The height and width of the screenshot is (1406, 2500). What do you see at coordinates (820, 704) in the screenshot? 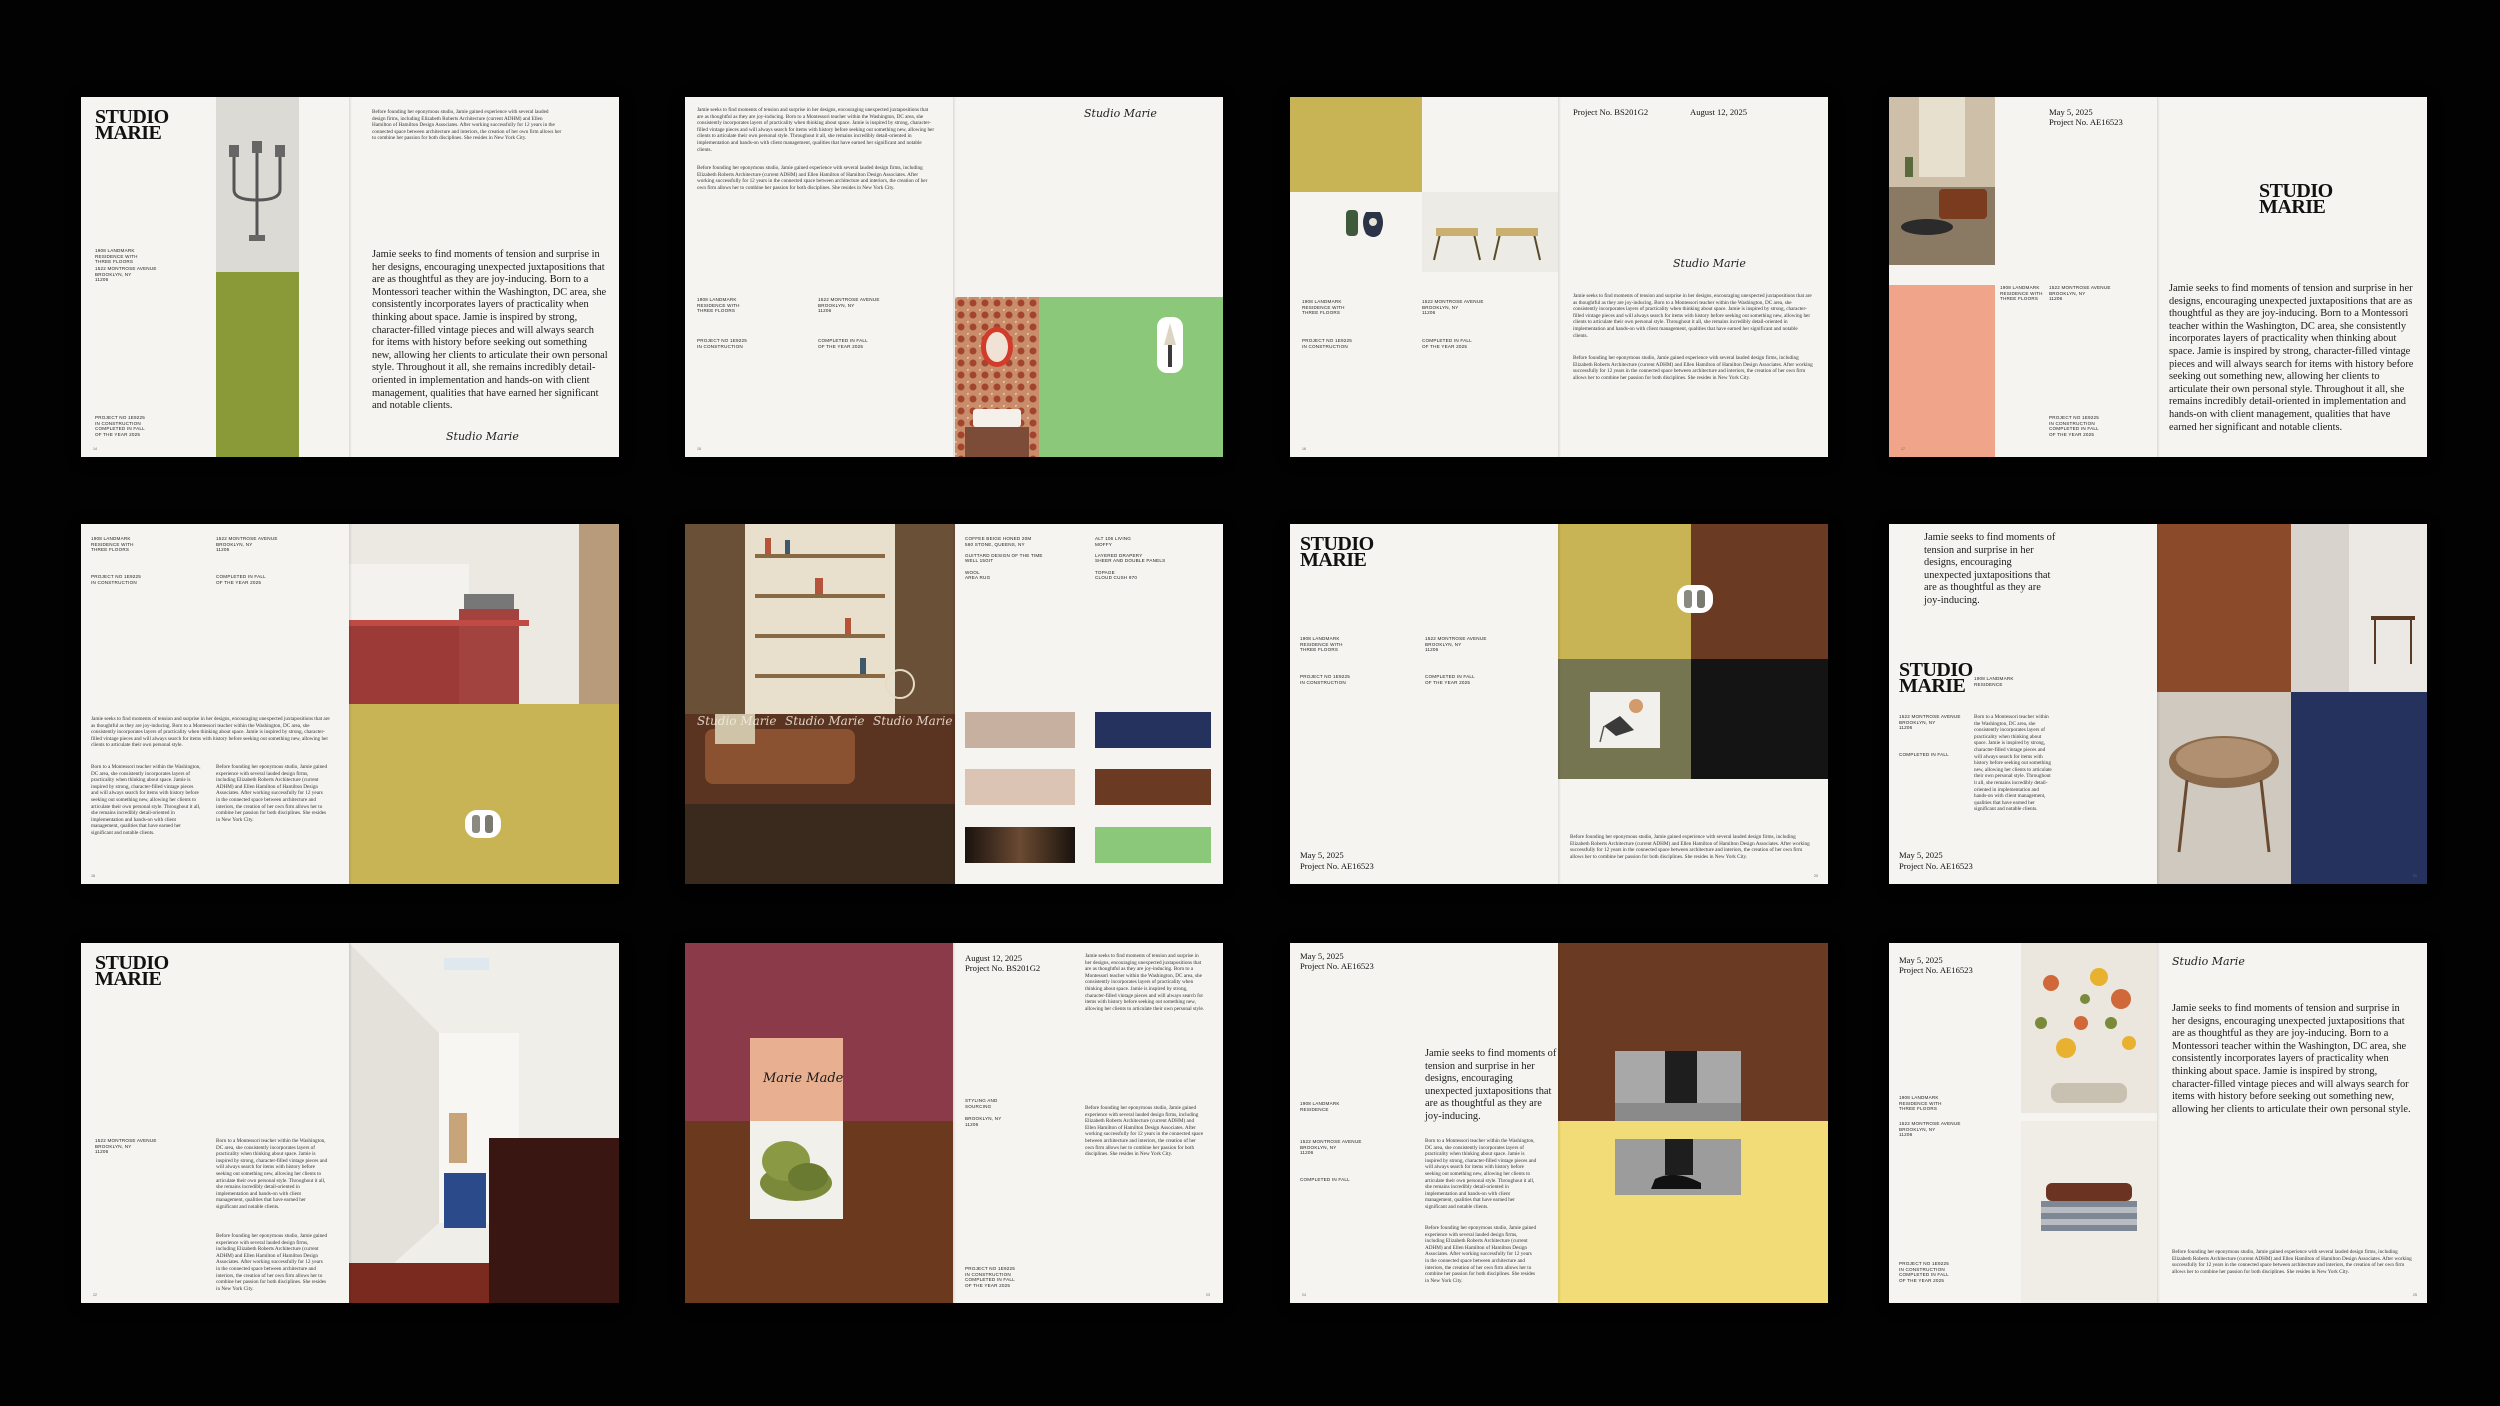
I see `library-living-photo` at bounding box center [820, 704].